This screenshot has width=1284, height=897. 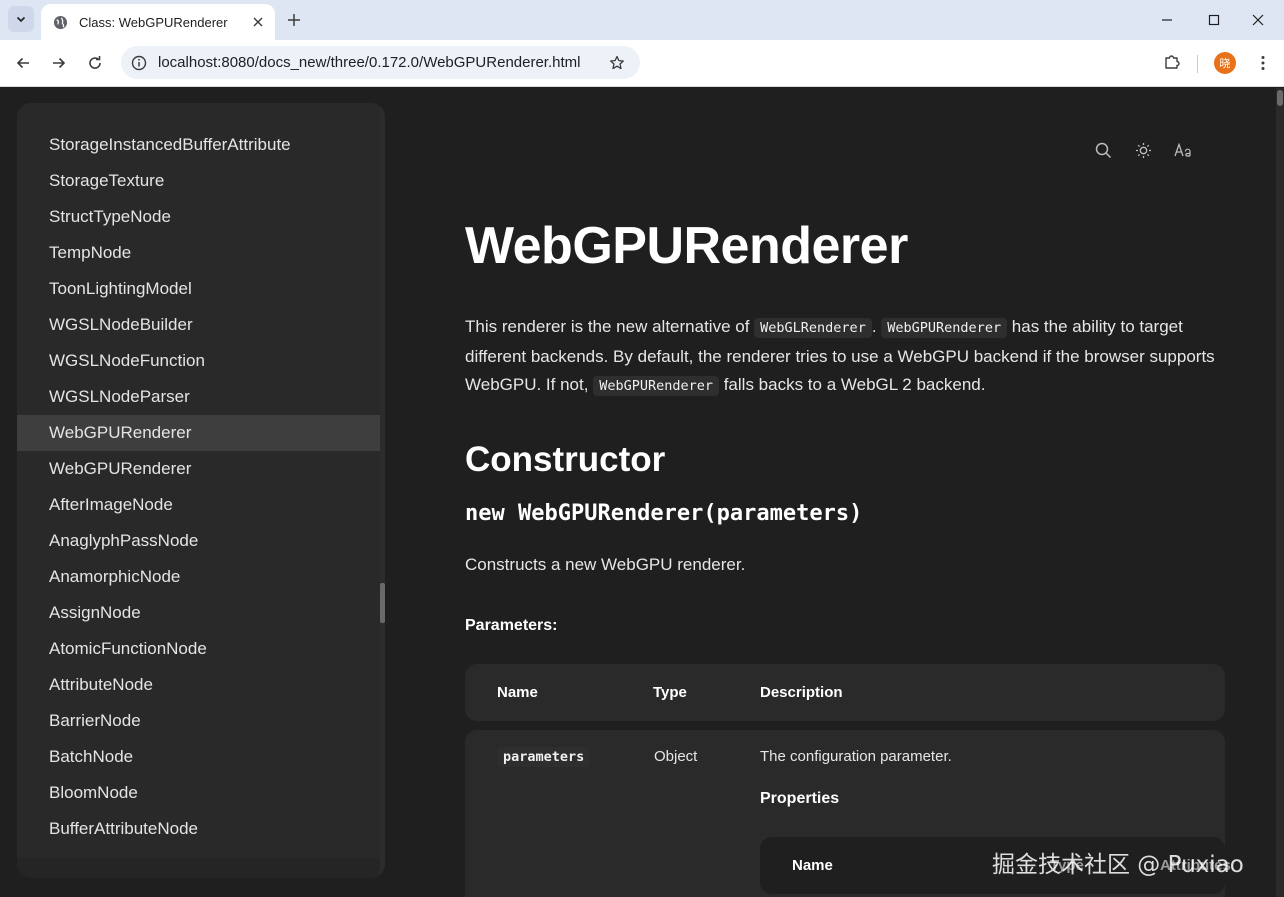 I want to click on minimize-icon, so click(x=1167, y=20).